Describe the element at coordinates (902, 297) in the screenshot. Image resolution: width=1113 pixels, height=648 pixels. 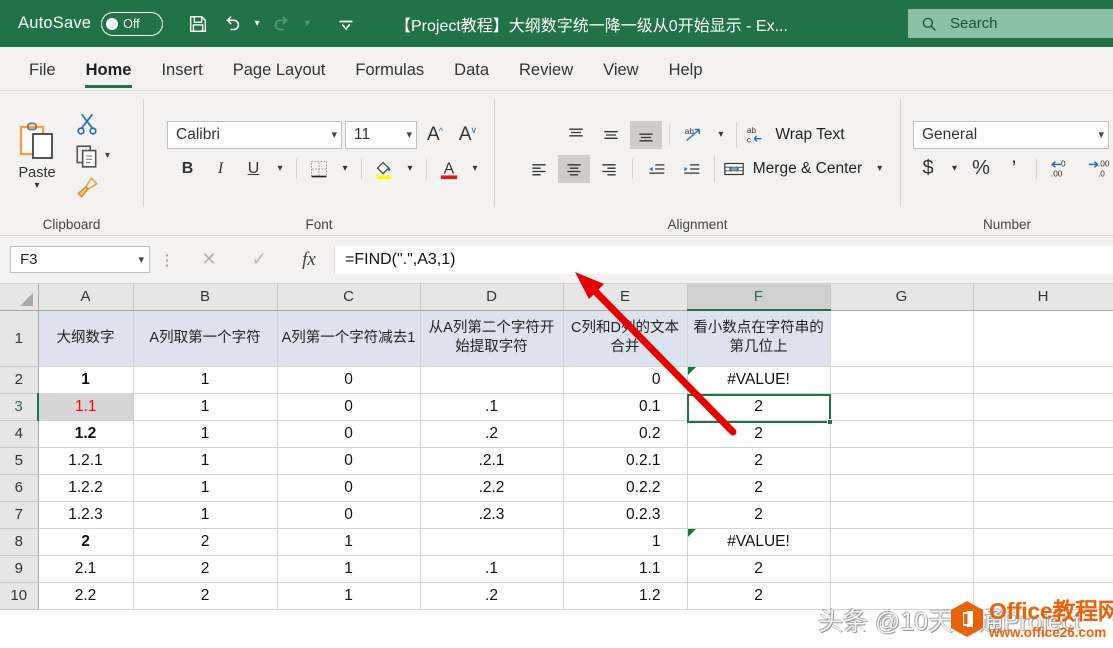
I see `column-header-g: G` at that location.